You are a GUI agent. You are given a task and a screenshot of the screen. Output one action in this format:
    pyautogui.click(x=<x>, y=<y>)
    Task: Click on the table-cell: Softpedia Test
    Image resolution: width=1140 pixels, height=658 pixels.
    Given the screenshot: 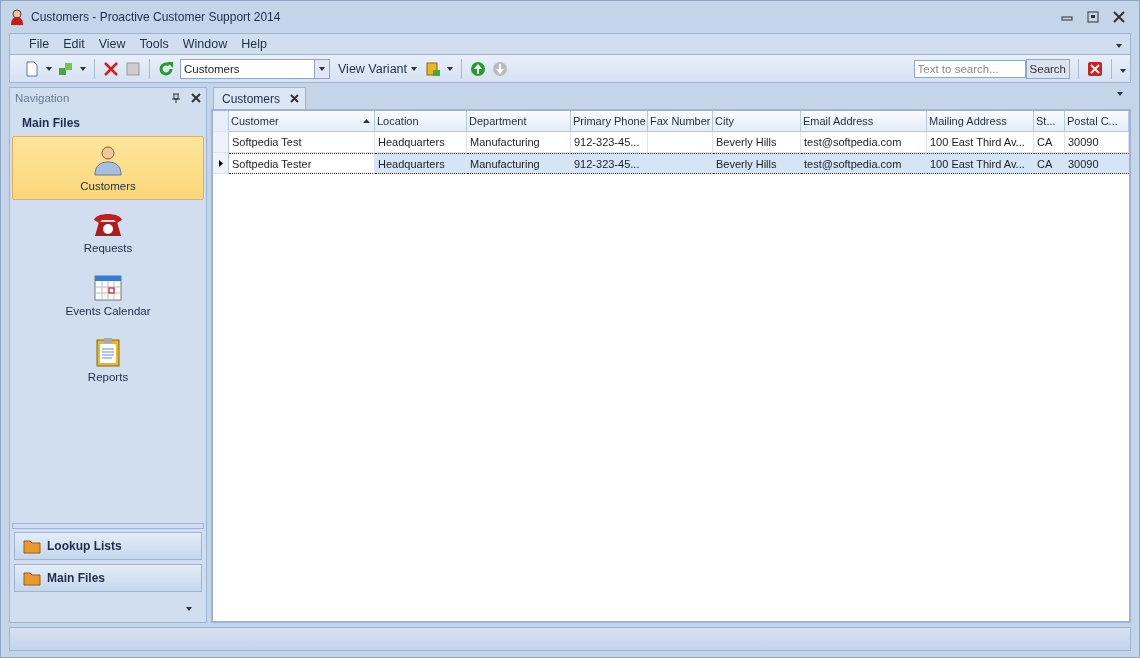 What is the action you would take?
    pyautogui.click(x=302, y=142)
    